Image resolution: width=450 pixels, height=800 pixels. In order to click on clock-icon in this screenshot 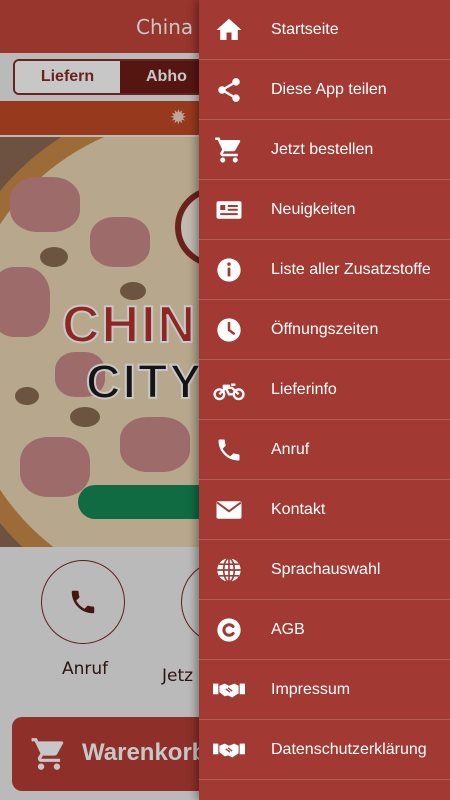, I will do `click(229, 330)`.